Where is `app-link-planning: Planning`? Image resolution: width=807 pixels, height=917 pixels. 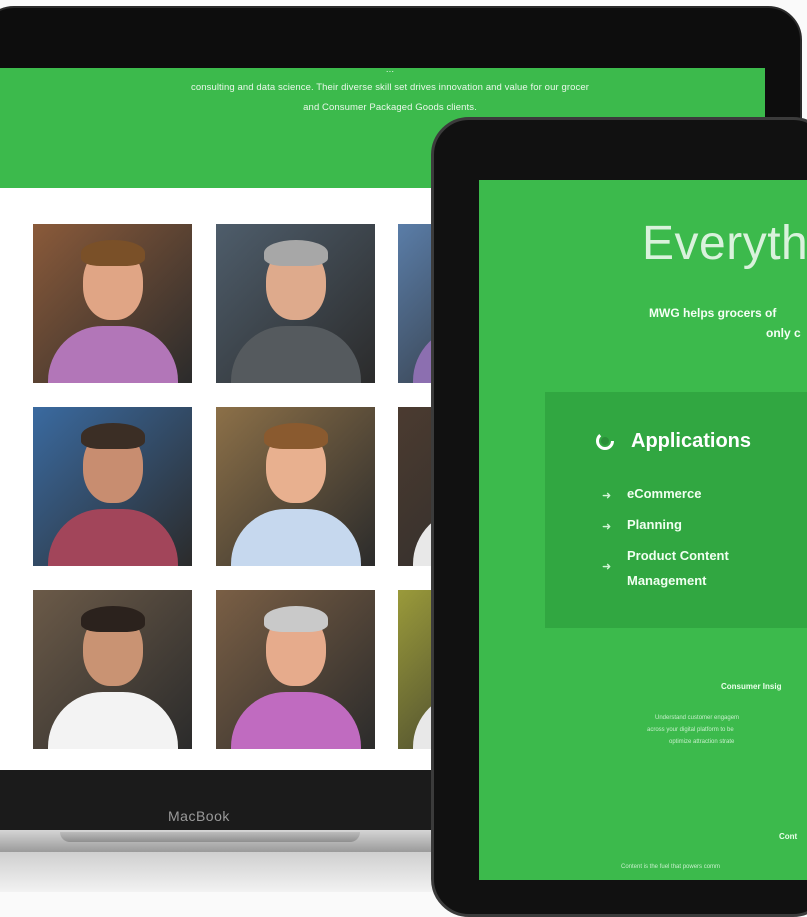
app-link-planning: Planning is located at coordinates (654, 524).